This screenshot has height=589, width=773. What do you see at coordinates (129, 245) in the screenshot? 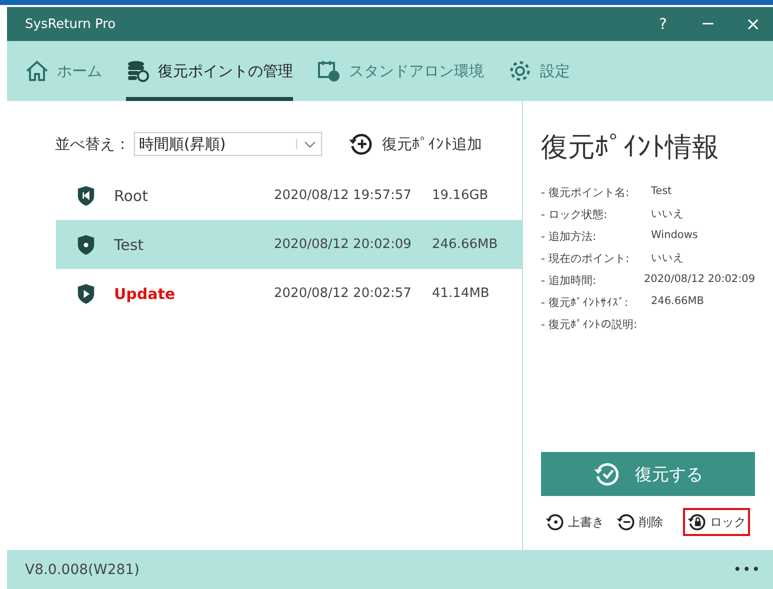
I see `point-name: Test` at bounding box center [129, 245].